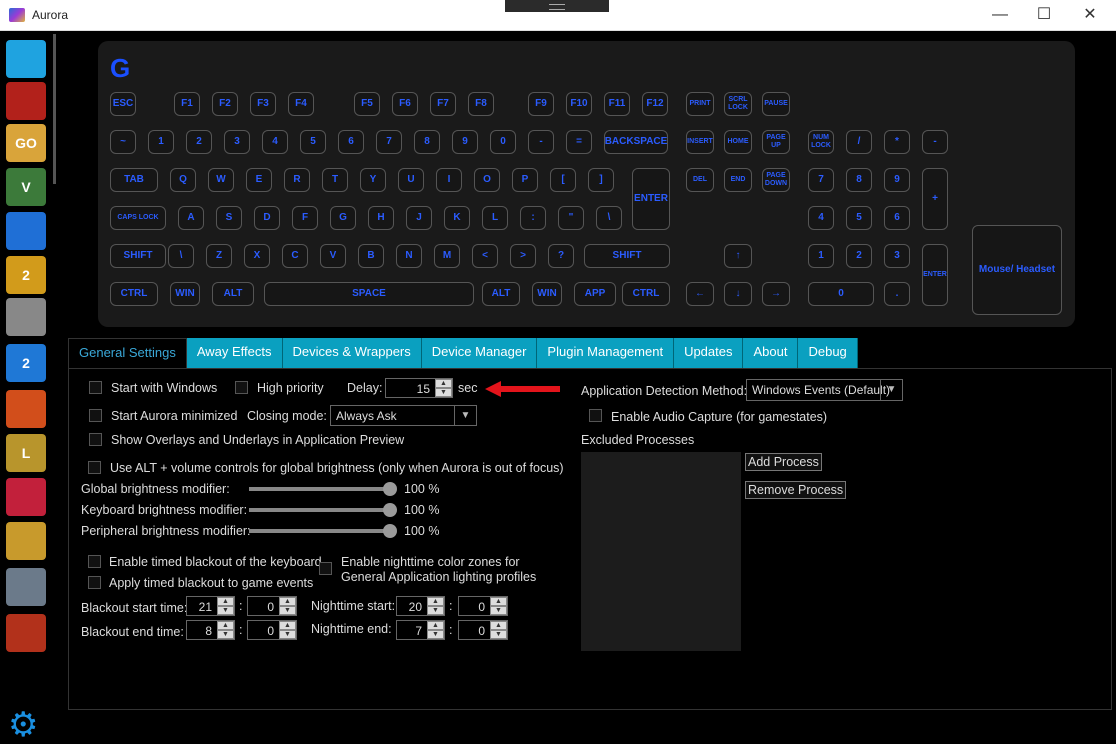  I want to click on sidebar-item-pubg, so click(26, 587).